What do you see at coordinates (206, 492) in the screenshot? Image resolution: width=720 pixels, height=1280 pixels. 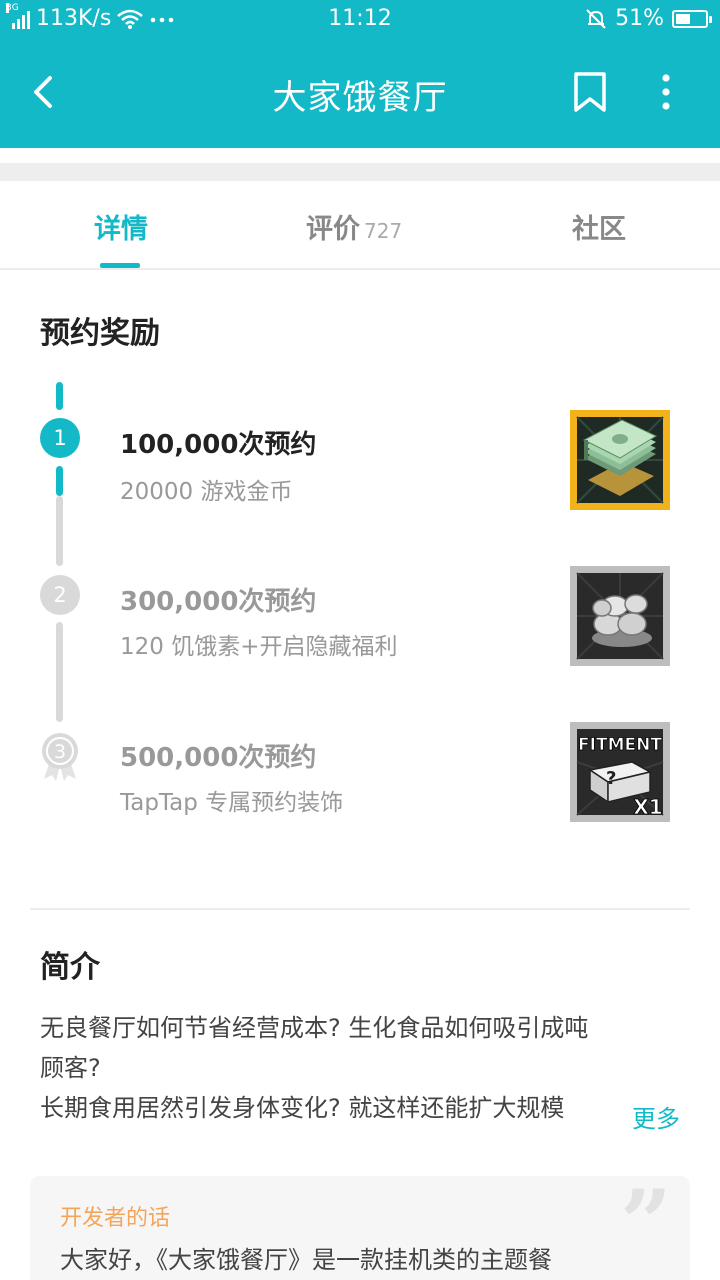 I see `reward-desc: 20000 游戏金币` at bounding box center [206, 492].